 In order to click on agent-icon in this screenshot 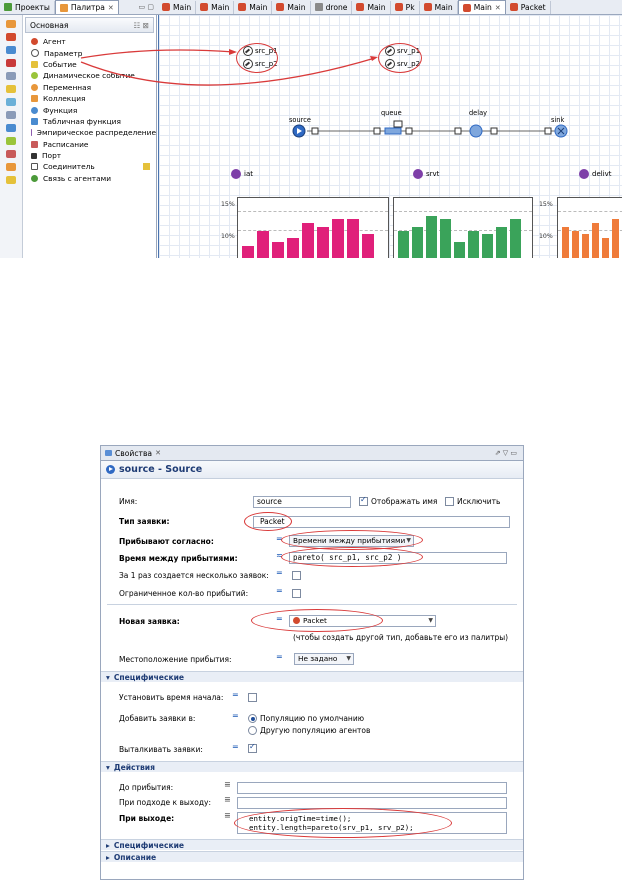, I will do `click(296, 620)`.